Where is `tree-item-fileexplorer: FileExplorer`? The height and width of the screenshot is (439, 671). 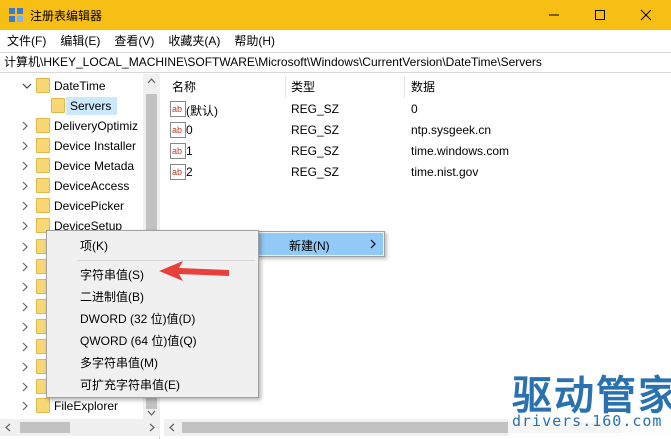 tree-item-fileexplorer: FileExplorer is located at coordinates (71, 406).